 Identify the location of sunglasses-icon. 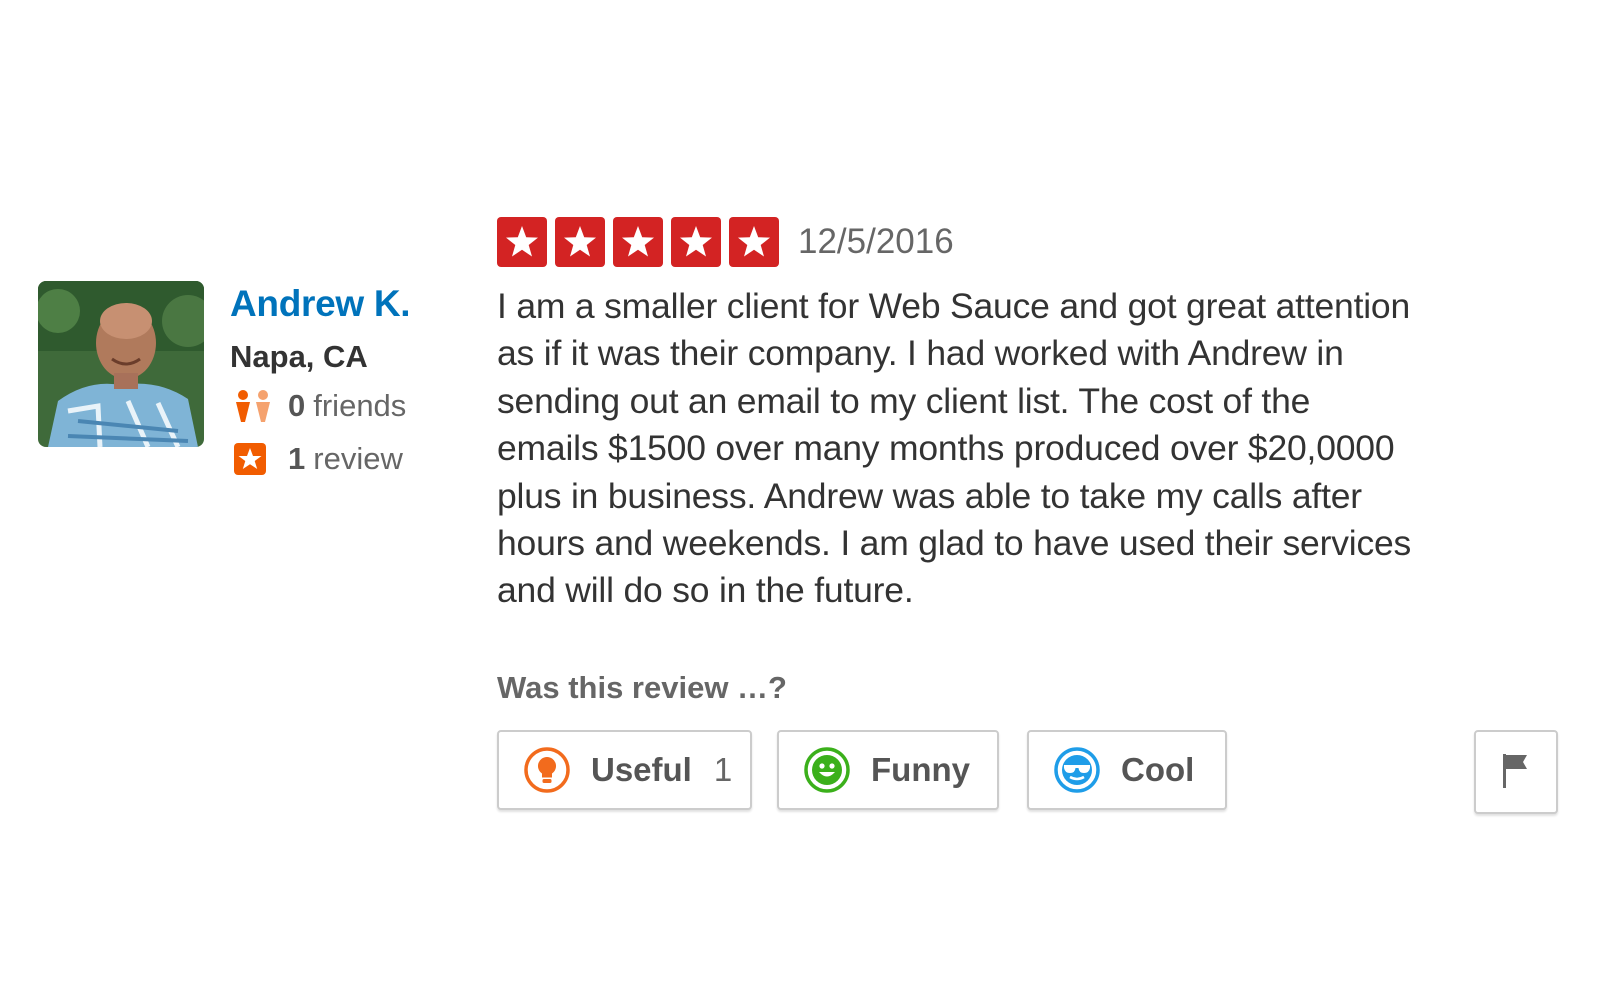
(1077, 770).